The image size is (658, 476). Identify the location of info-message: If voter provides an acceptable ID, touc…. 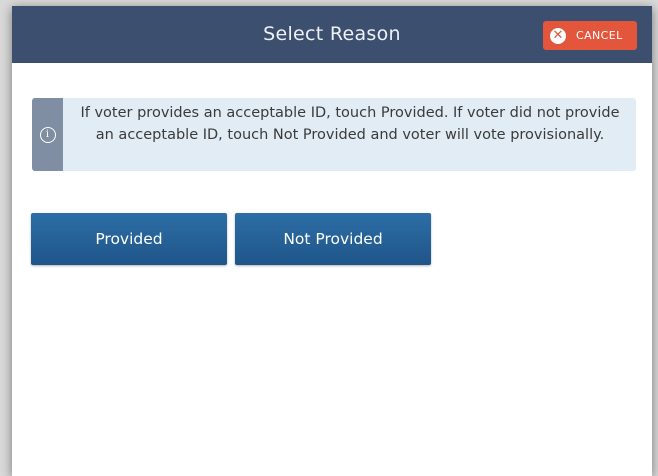
(350, 124).